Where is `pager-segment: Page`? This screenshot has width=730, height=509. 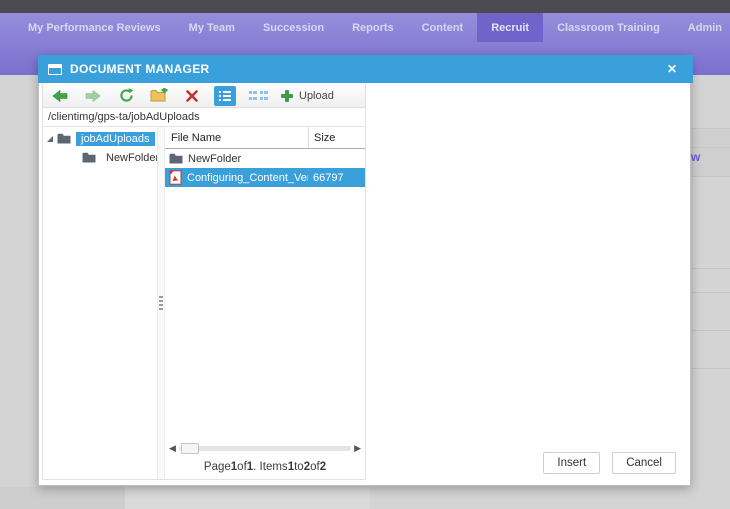 pager-segment: Page is located at coordinates (217, 467).